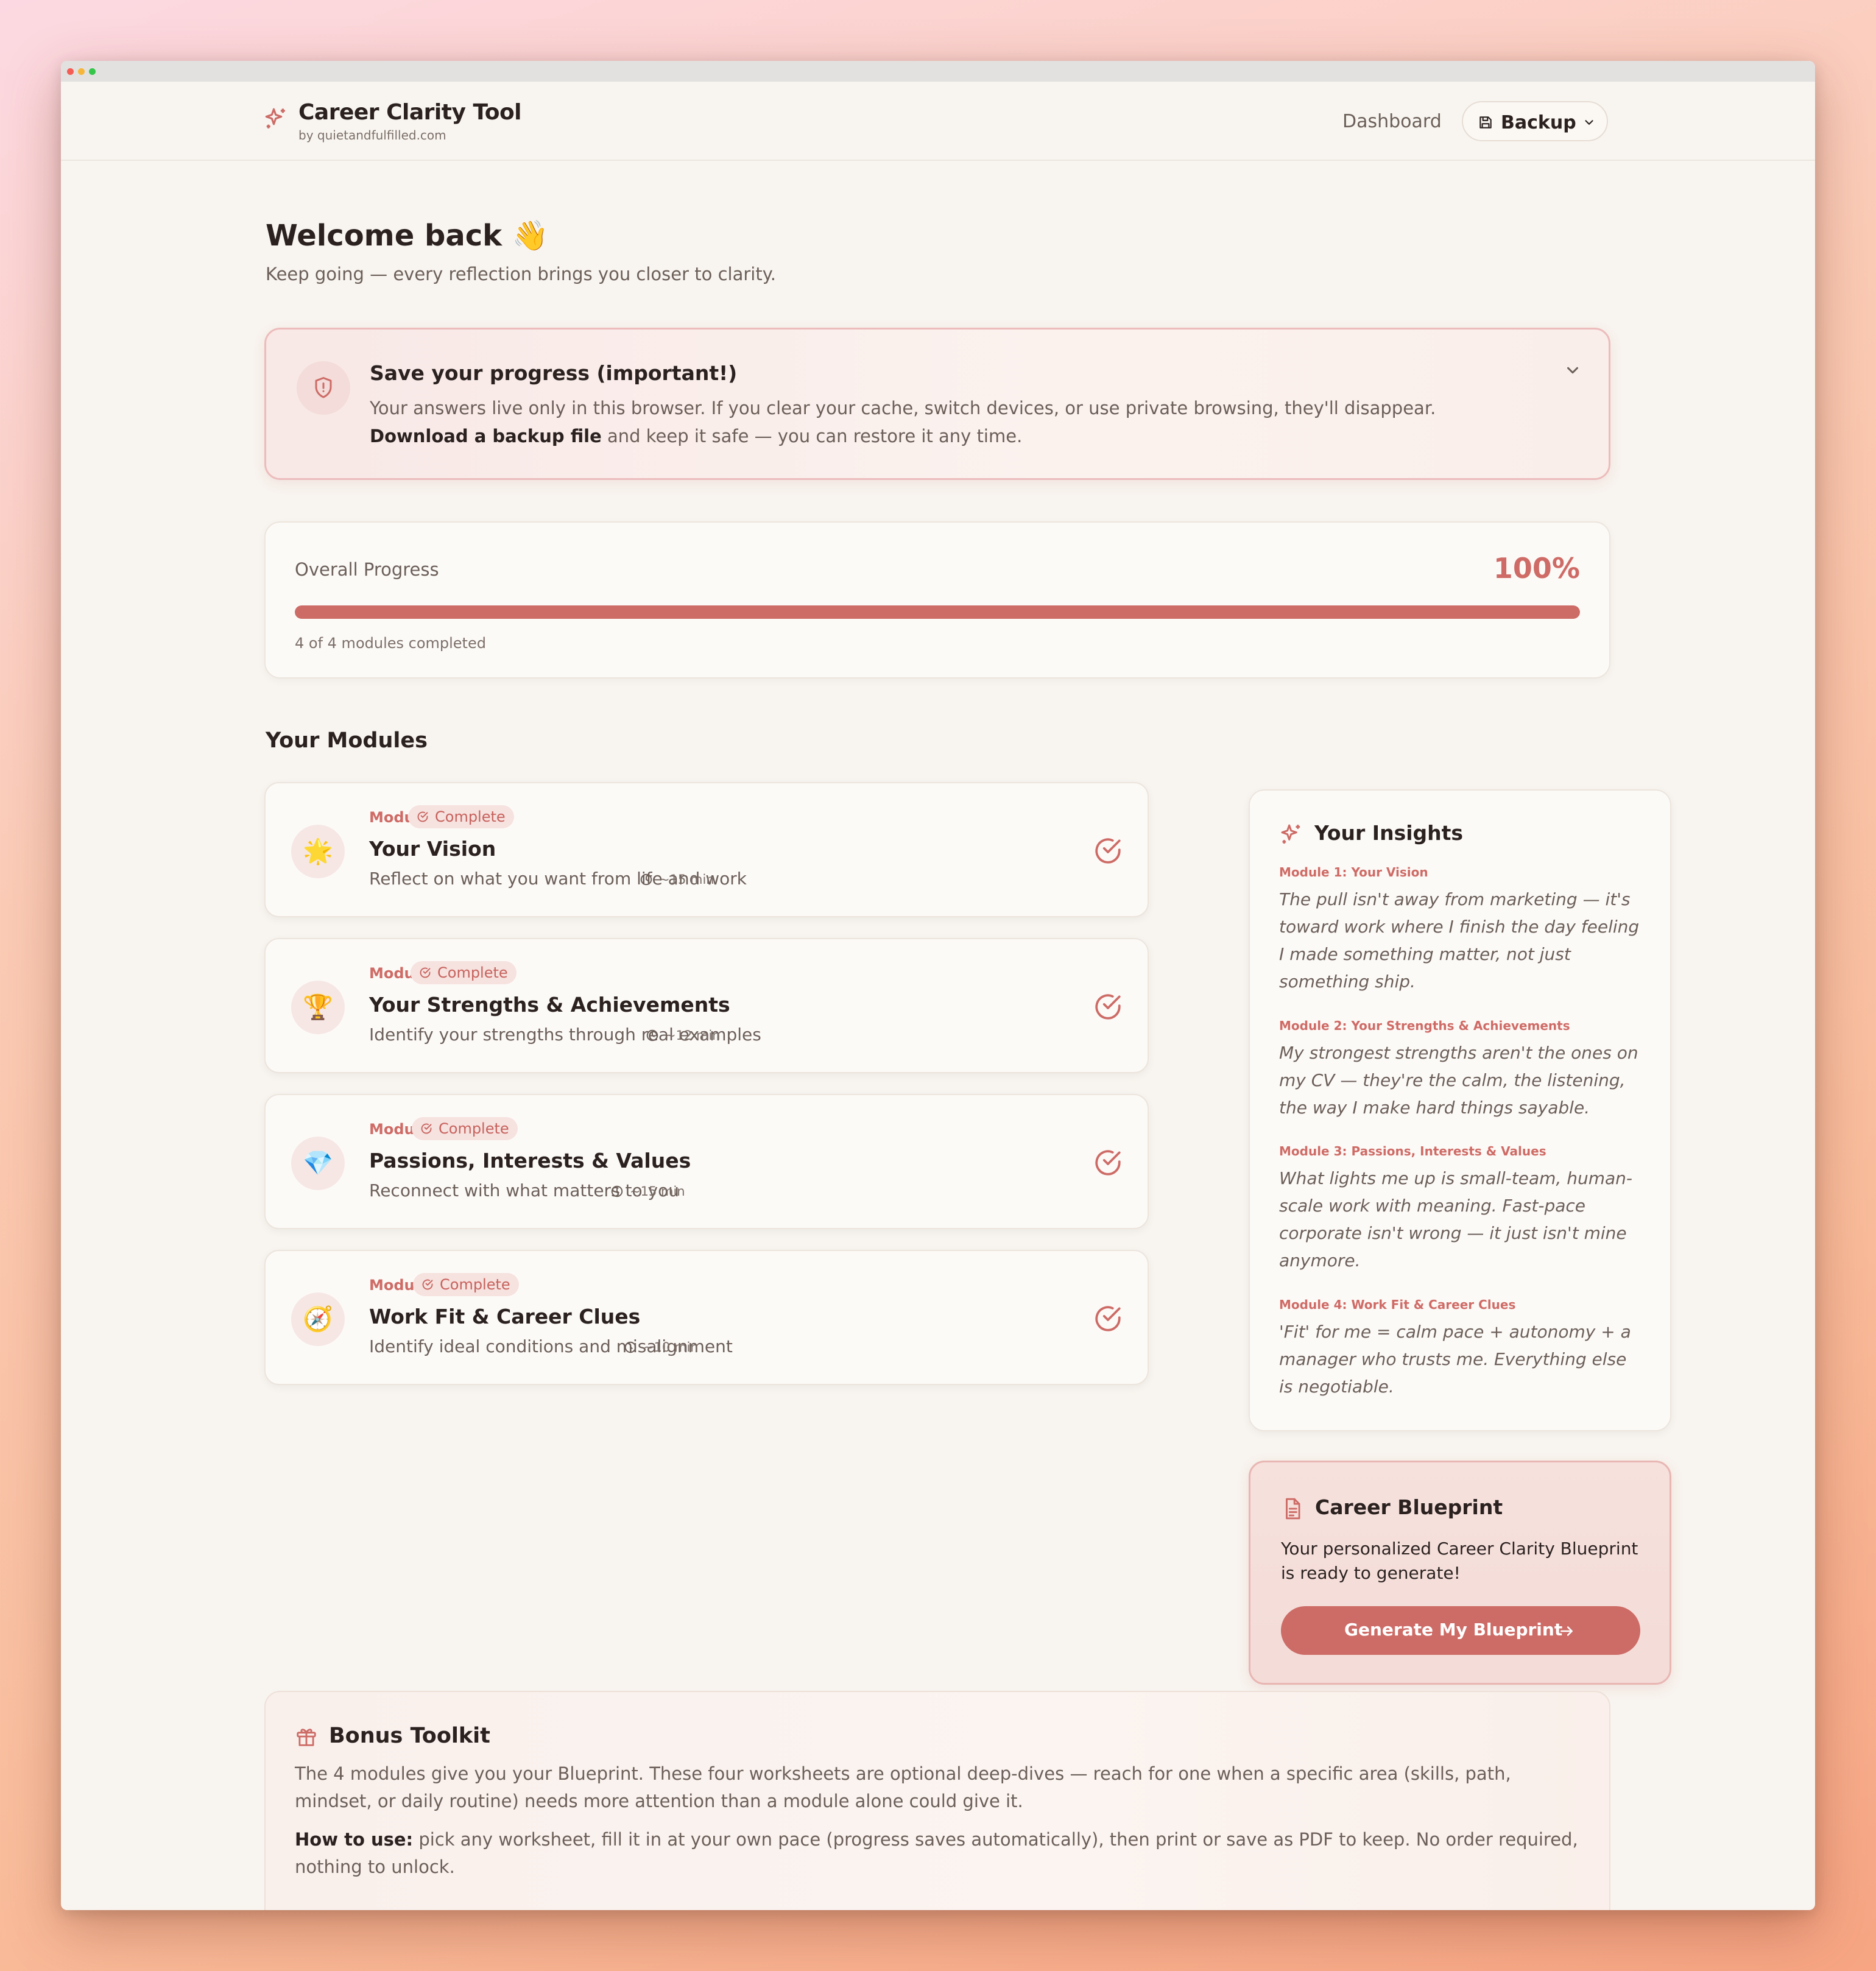  Describe the element at coordinates (92, 71) in the screenshot. I see `maximize-window-button` at that location.